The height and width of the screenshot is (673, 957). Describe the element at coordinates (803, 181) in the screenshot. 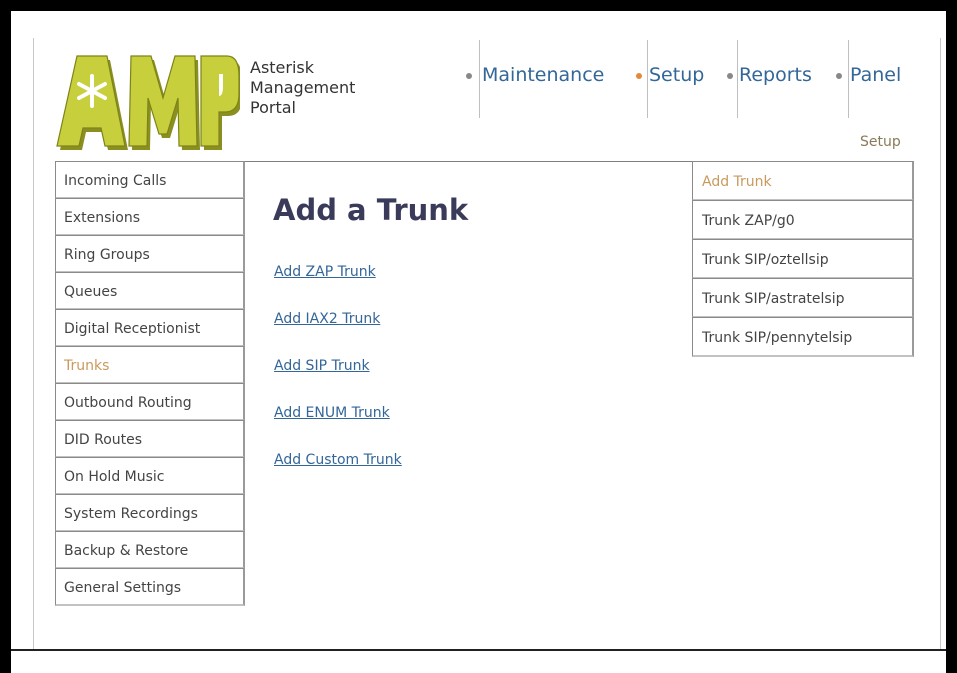

I see `trunk-list-item-add-trunk: Add Trunk` at that location.